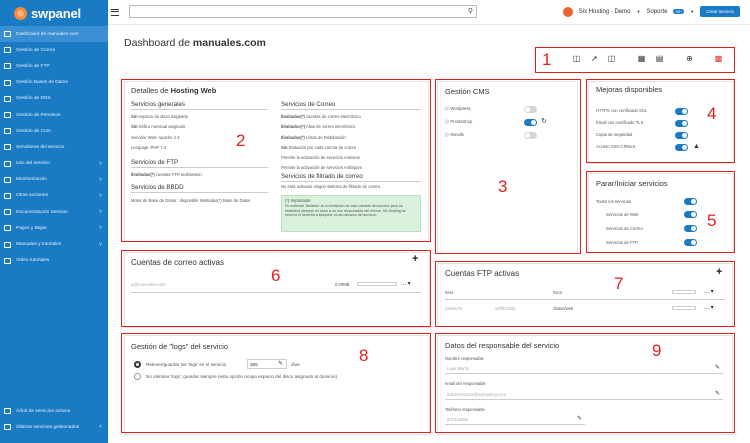 The image size is (750, 443). I want to click on line-text: Listas de Distribución, so click(325, 137).